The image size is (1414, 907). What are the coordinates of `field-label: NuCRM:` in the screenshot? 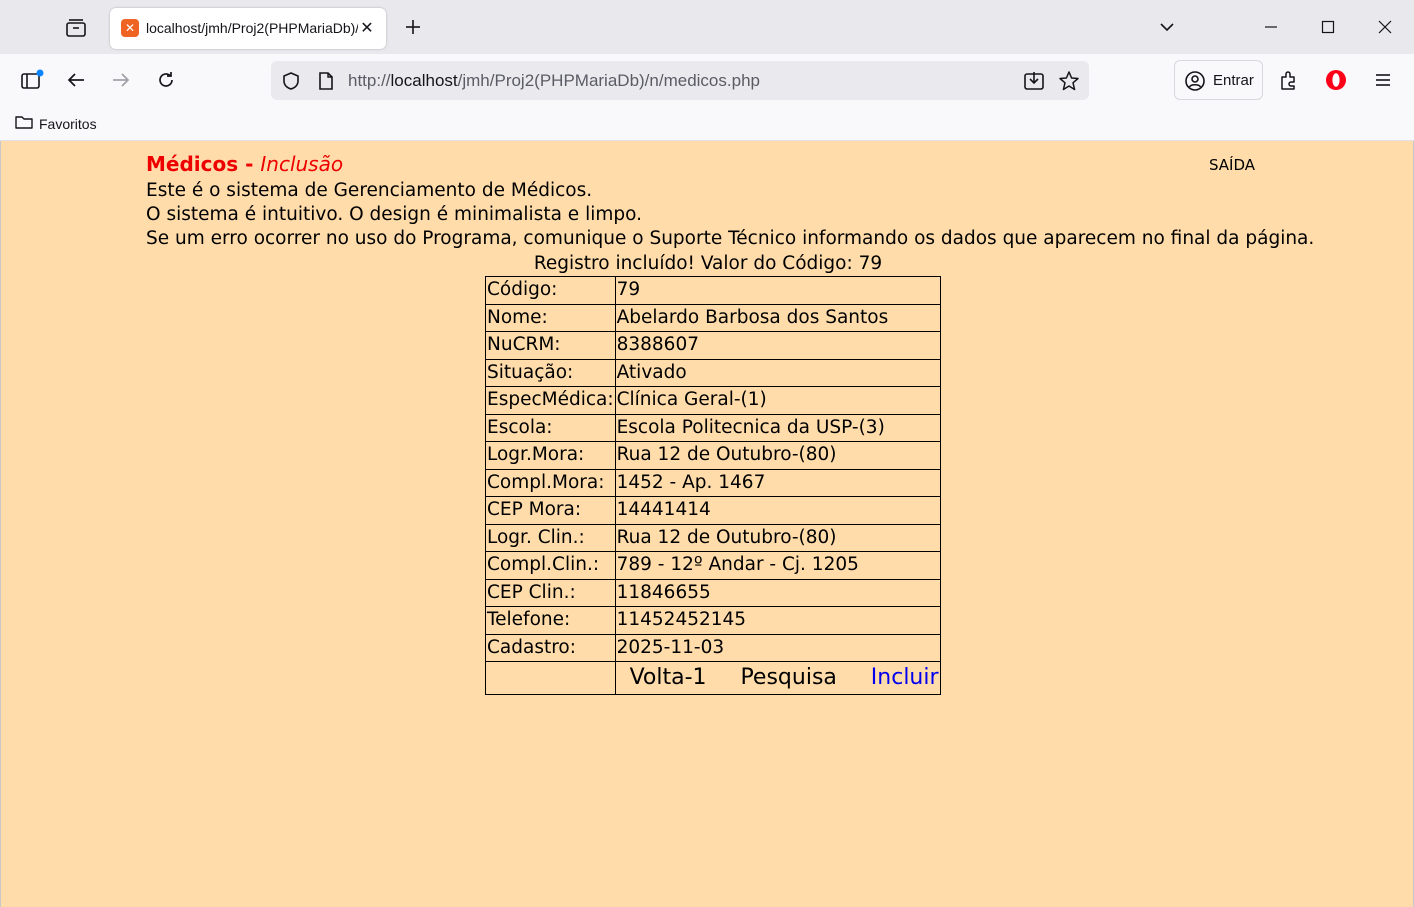 It's located at (550, 345).